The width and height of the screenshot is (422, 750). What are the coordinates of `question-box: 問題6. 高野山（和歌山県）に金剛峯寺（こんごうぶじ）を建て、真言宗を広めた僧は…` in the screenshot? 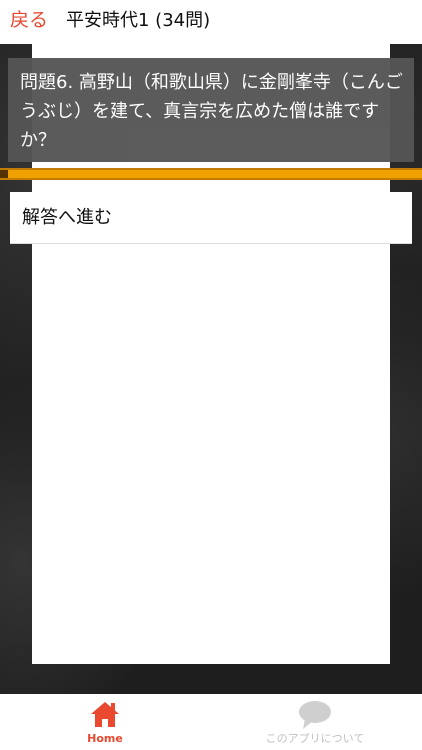 It's located at (211, 110).